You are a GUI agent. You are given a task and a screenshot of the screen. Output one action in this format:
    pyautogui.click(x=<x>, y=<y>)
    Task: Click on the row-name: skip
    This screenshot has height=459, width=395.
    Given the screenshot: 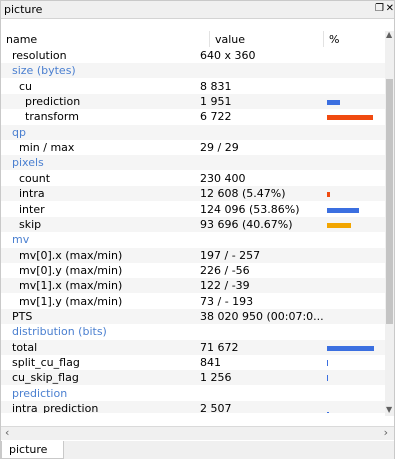 What is the action you would take?
    pyautogui.click(x=30, y=224)
    